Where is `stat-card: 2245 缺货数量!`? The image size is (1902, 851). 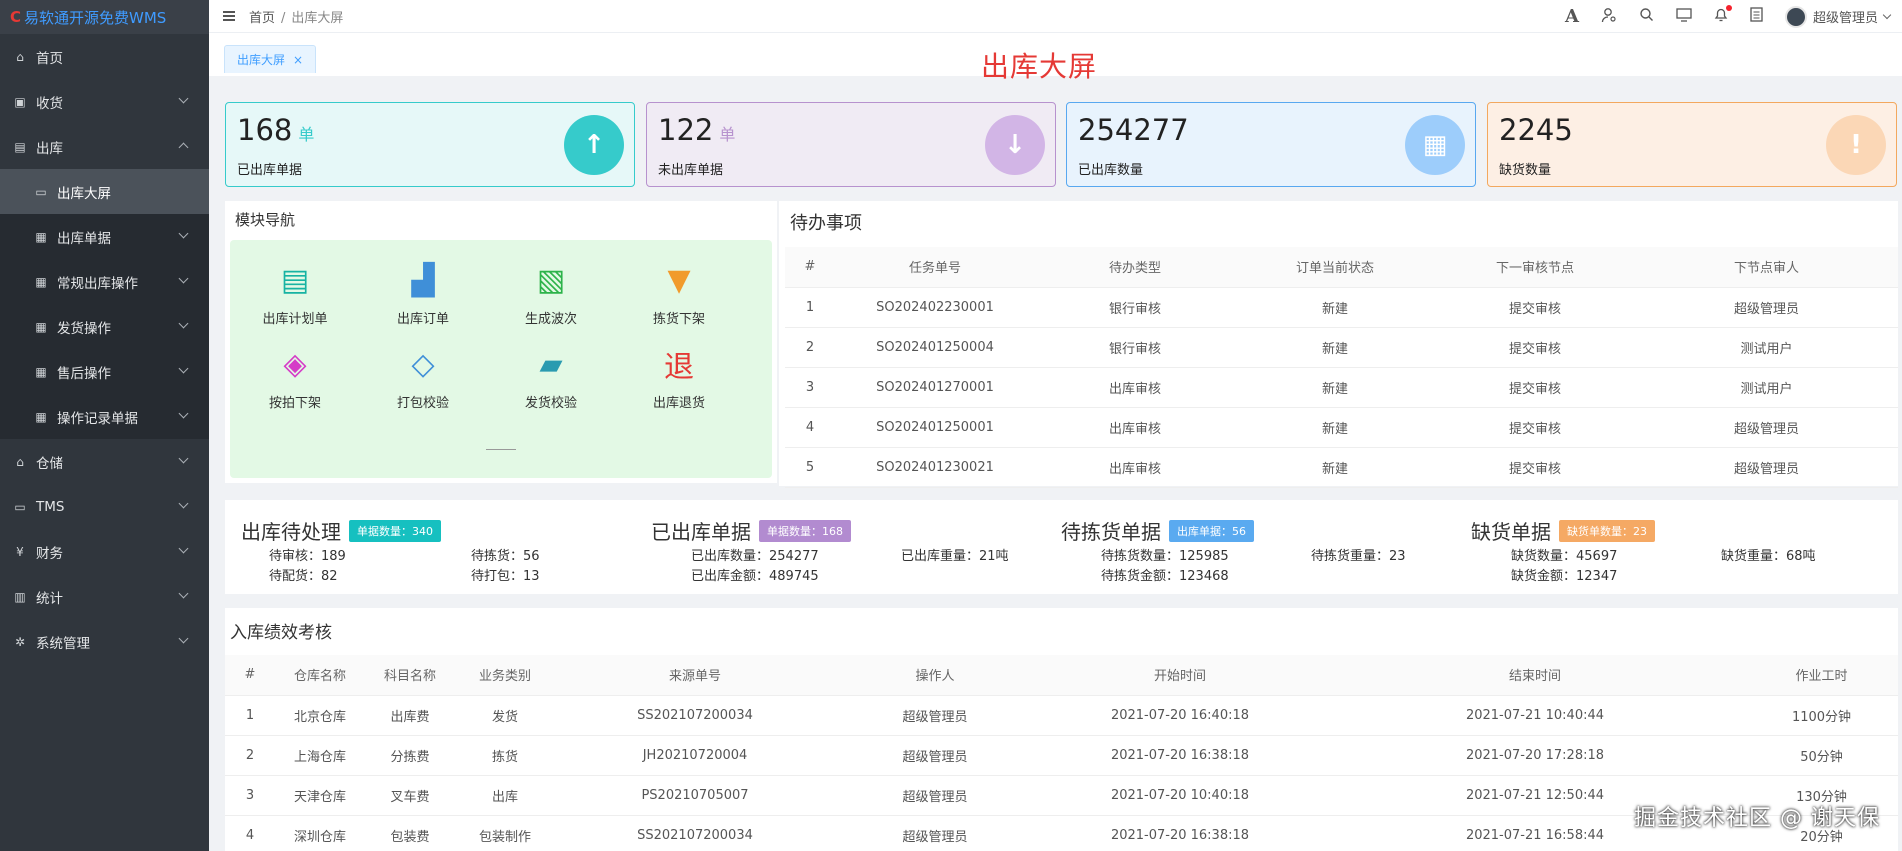 stat-card: 2245 缺货数量! is located at coordinates (1692, 144).